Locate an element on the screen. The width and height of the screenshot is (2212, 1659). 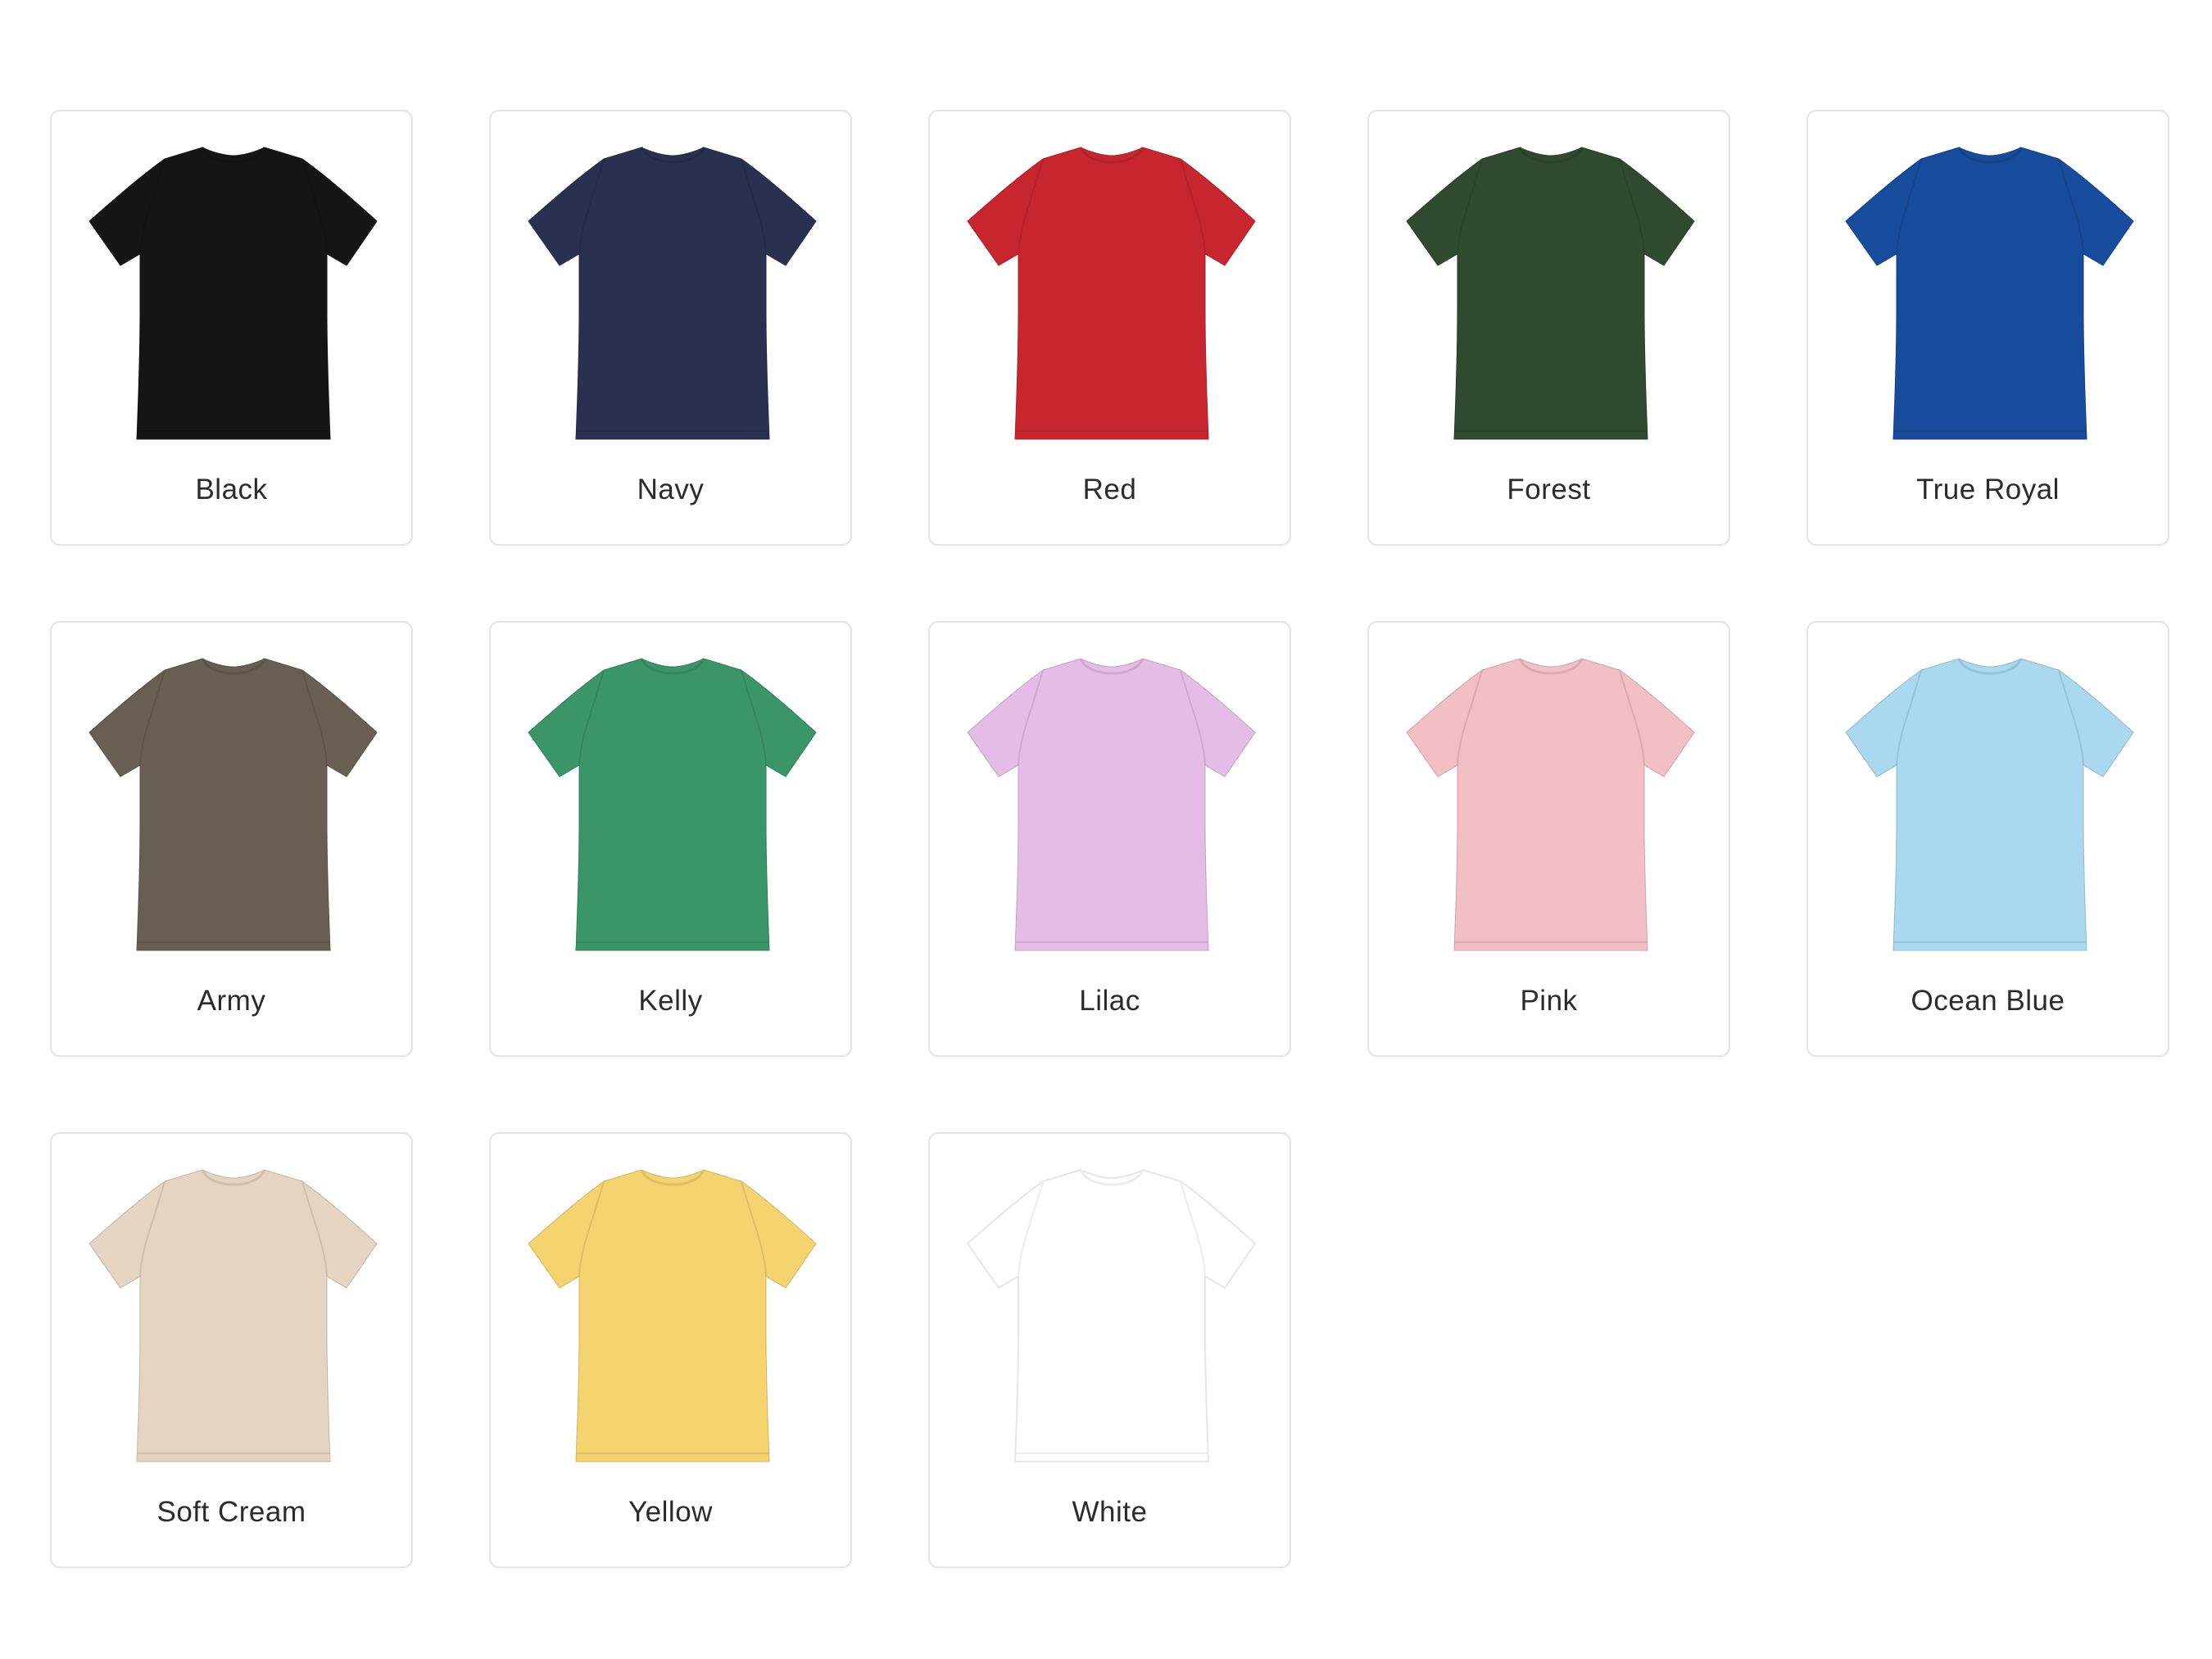
swatch-label: Pink is located at coordinates (1549, 1001).